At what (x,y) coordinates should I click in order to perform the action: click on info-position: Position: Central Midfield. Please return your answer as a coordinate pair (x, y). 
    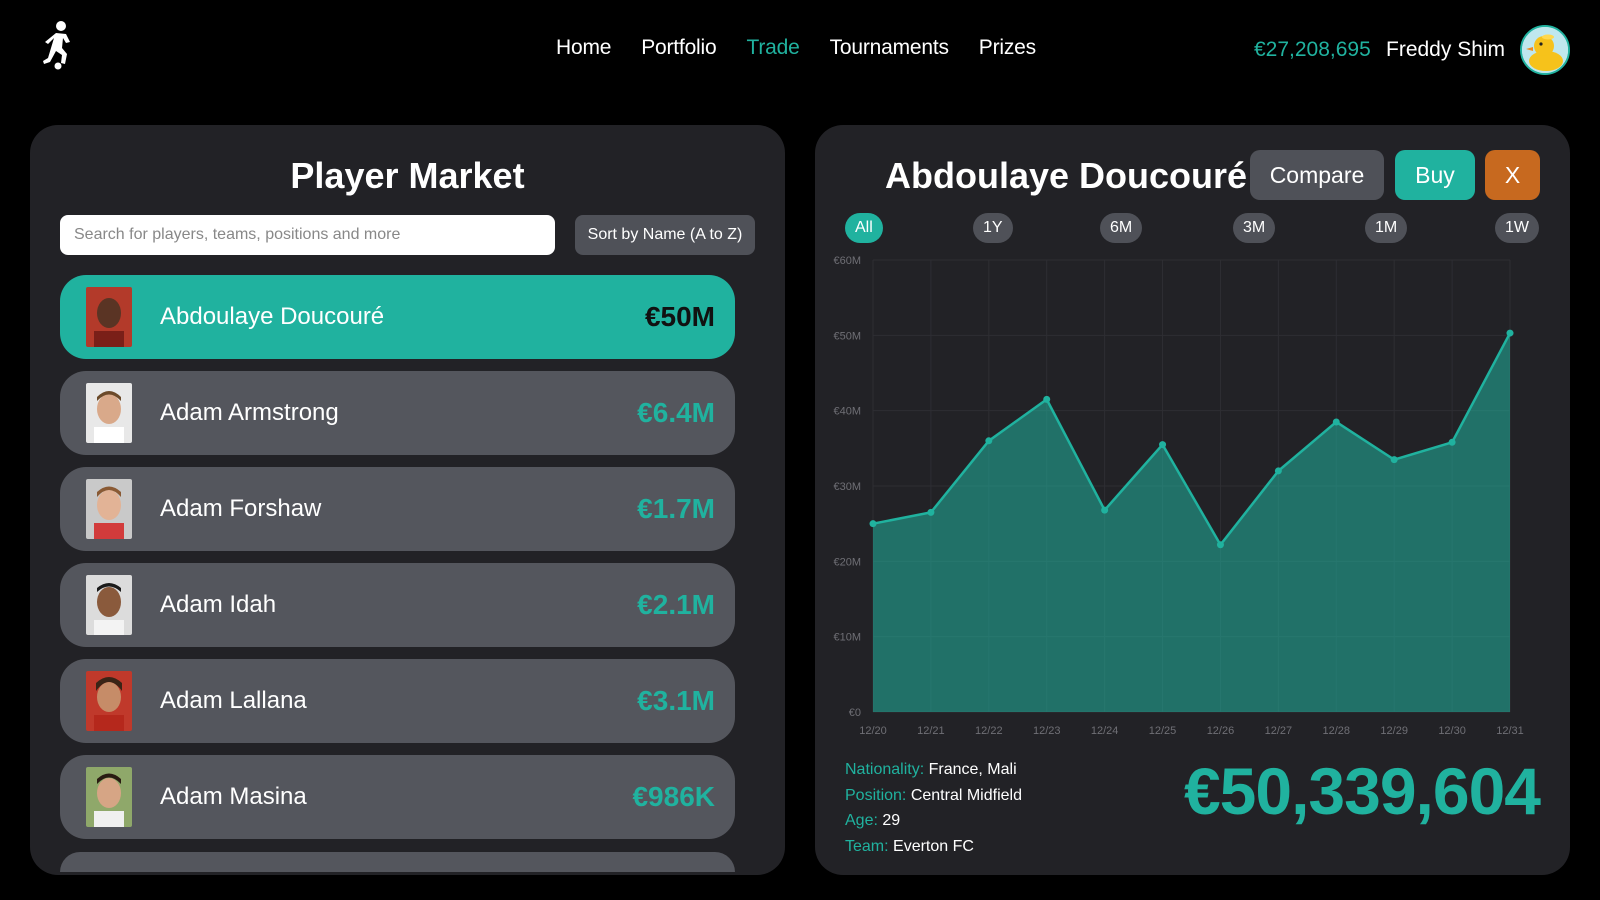
    Looking at the image, I should click on (933, 795).